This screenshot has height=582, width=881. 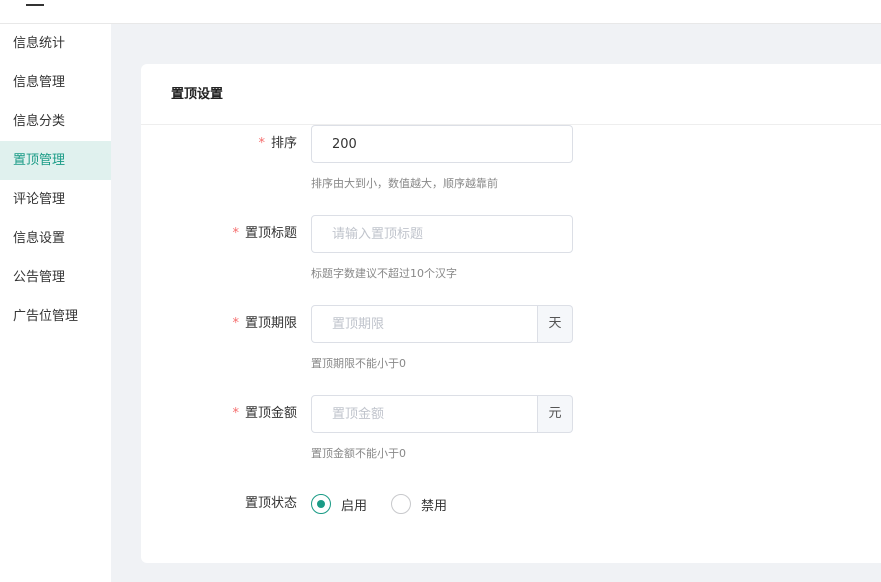 I want to click on sidebar-item-info-category: 信息分类, so click(x=55, y=121).